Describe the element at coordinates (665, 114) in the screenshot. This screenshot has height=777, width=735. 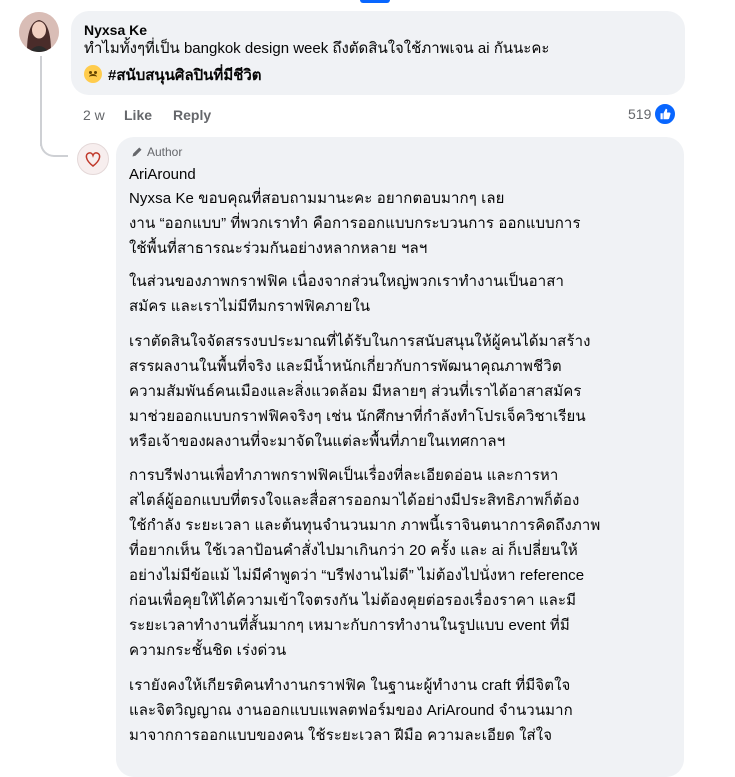
I see `like-thumb-icon` at that location.